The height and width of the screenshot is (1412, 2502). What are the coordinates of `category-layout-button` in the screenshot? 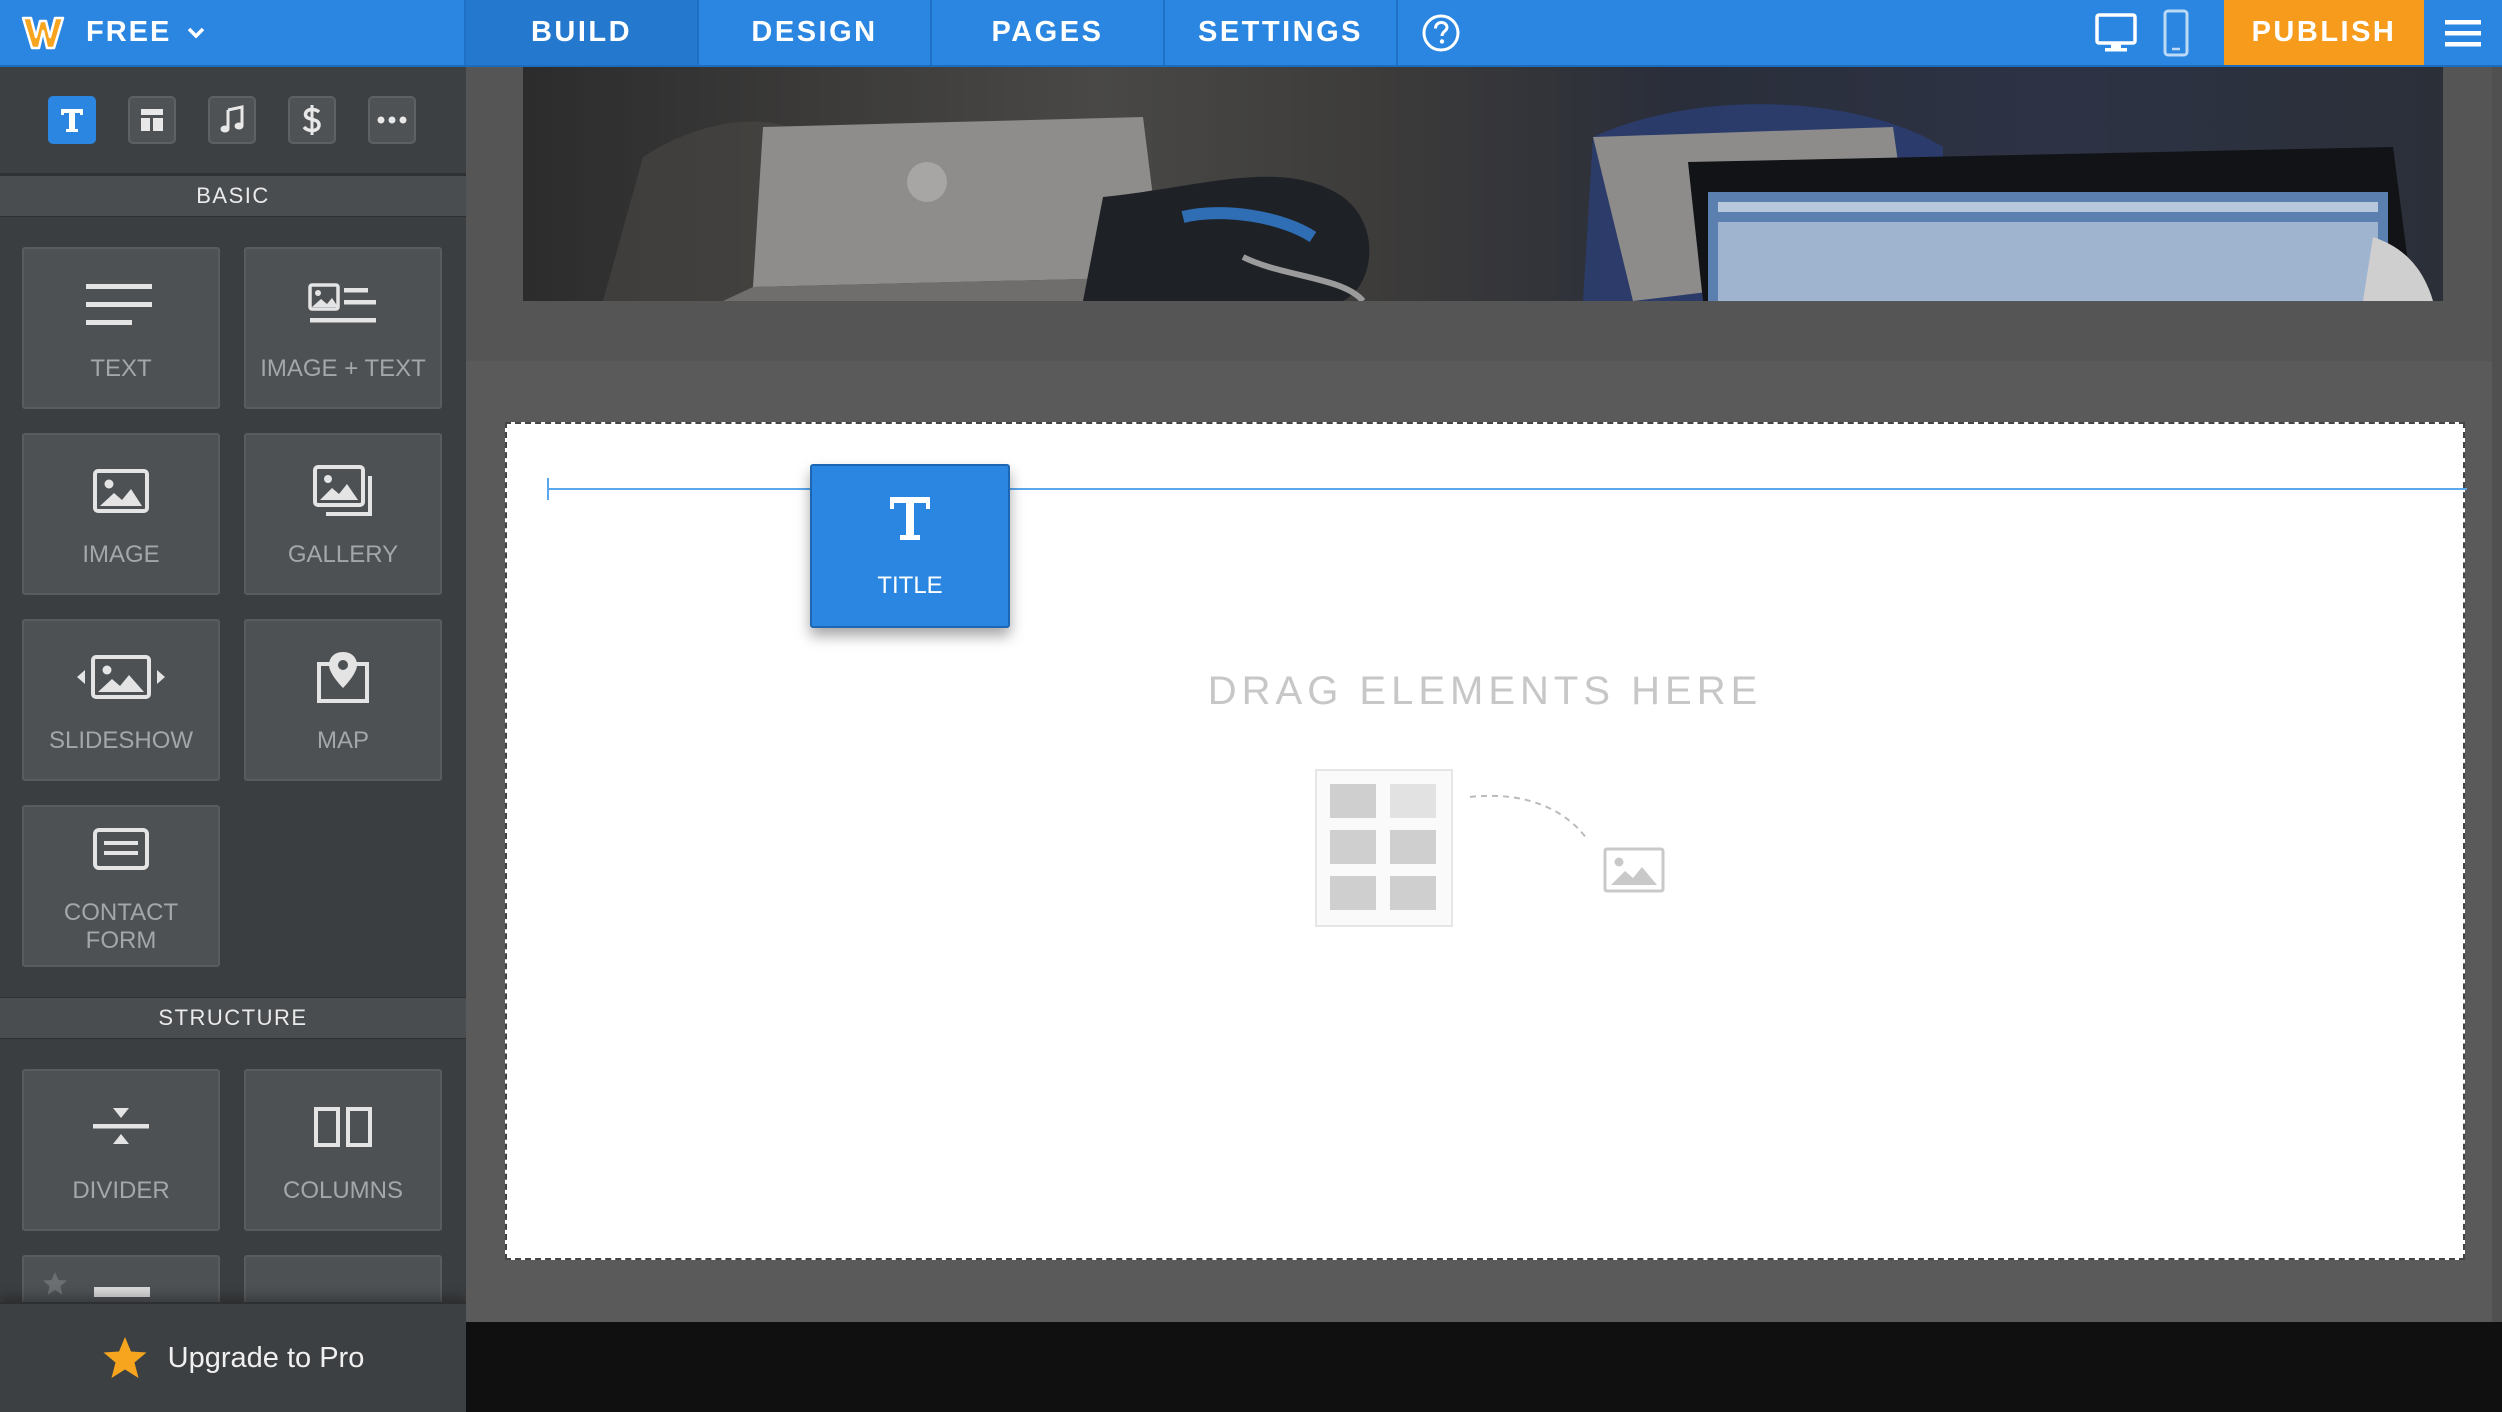 It's located at (152, 120).